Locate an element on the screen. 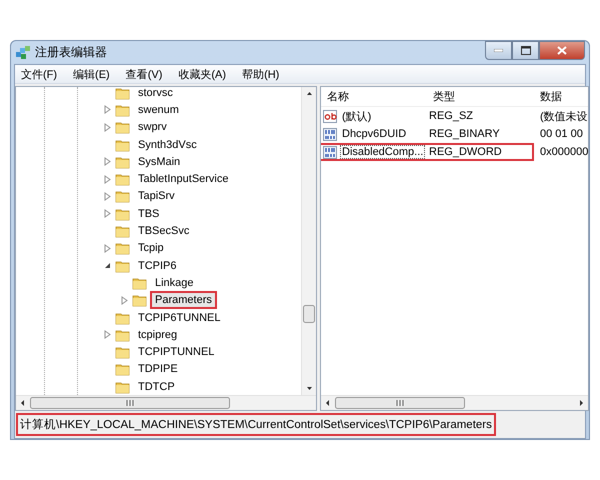 The width and height of the screenshot is (600, 480). menu-item: 编辑(E) is located at coordinates (91, 74).